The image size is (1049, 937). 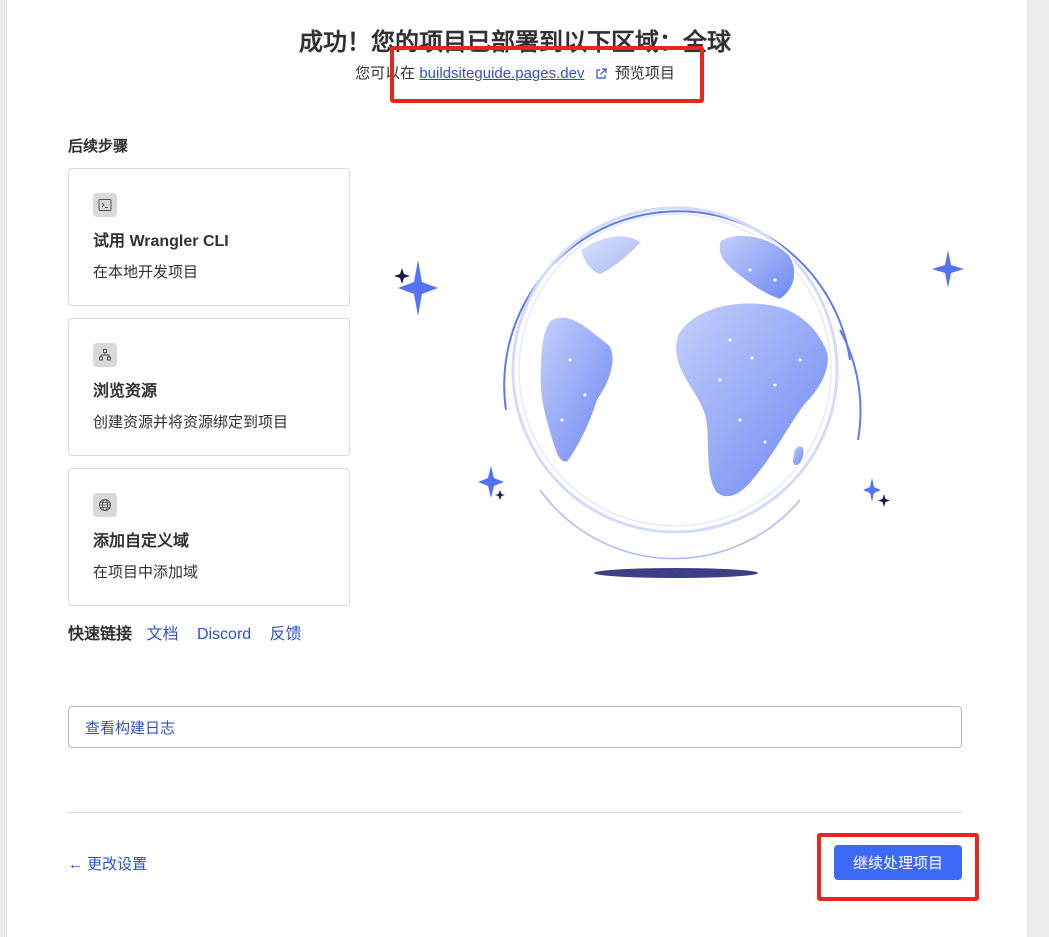 I want to click on step-card-wrangler: 试用 Wrangler CLI 在本地开发项目, so click(x=209, y=237).